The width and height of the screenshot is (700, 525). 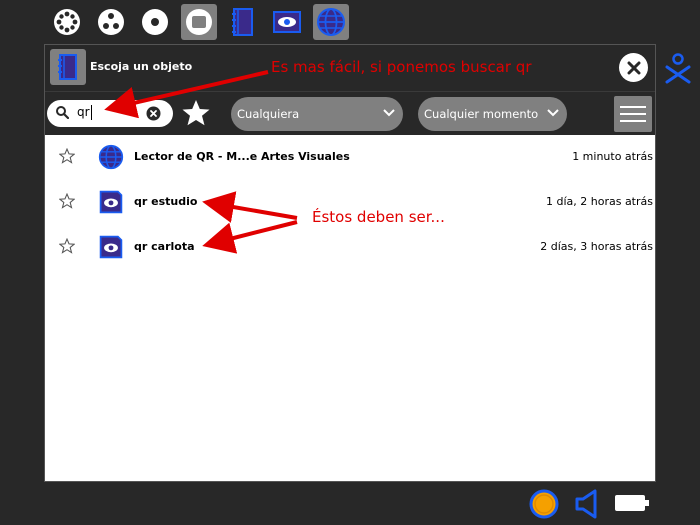 I want to click on entry-time: 2 días, 3 horas atrás, so click(x=596, y=246).